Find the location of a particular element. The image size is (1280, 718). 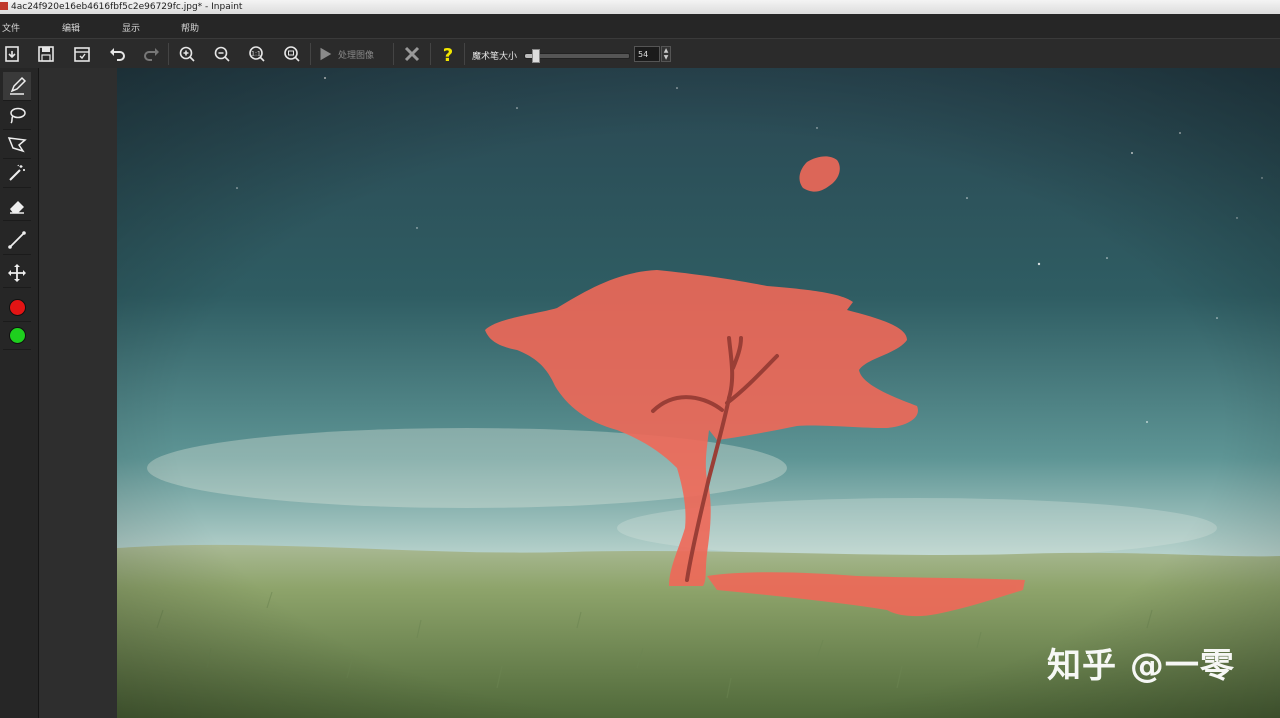

move-tool-button is located at coordinates (17, 273).